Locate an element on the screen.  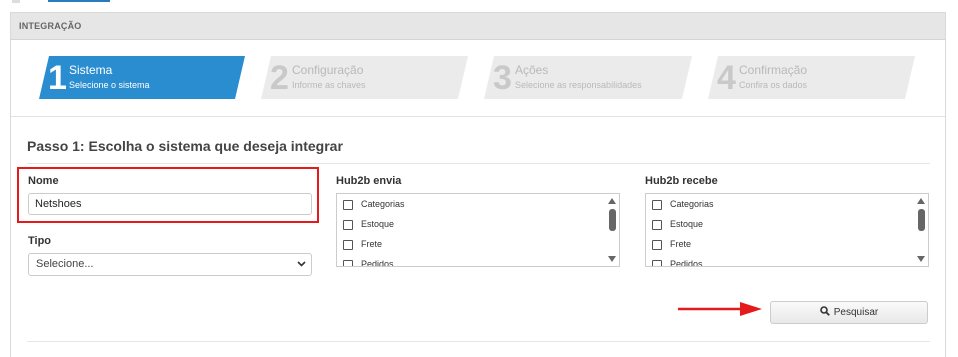
step-2-number: 2 is located at coordinates (279, 78).